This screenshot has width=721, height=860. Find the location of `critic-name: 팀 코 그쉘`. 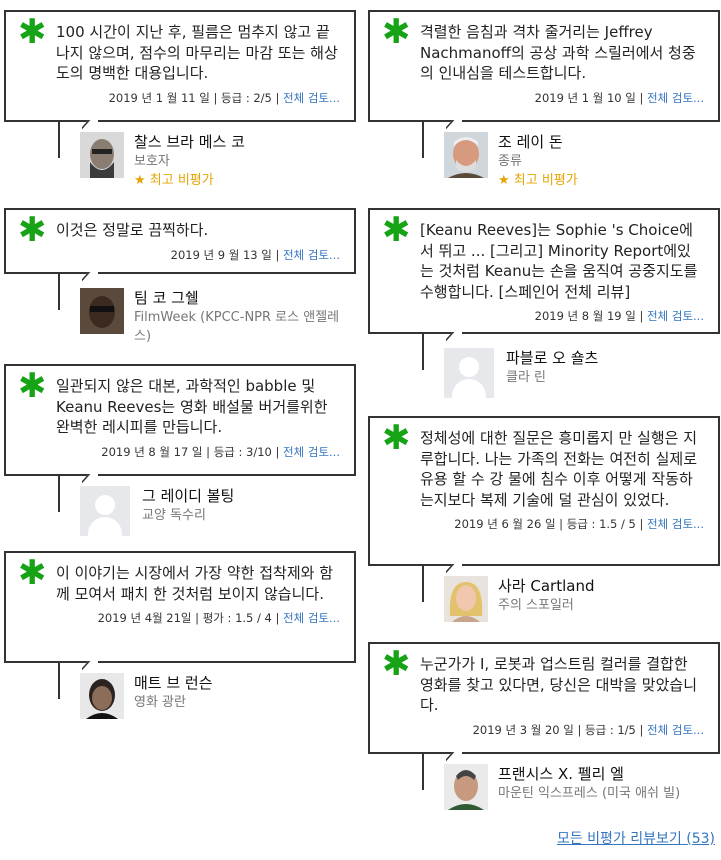

critic-name: 팀 코 그쉘 is located at coordinates (244, 298).